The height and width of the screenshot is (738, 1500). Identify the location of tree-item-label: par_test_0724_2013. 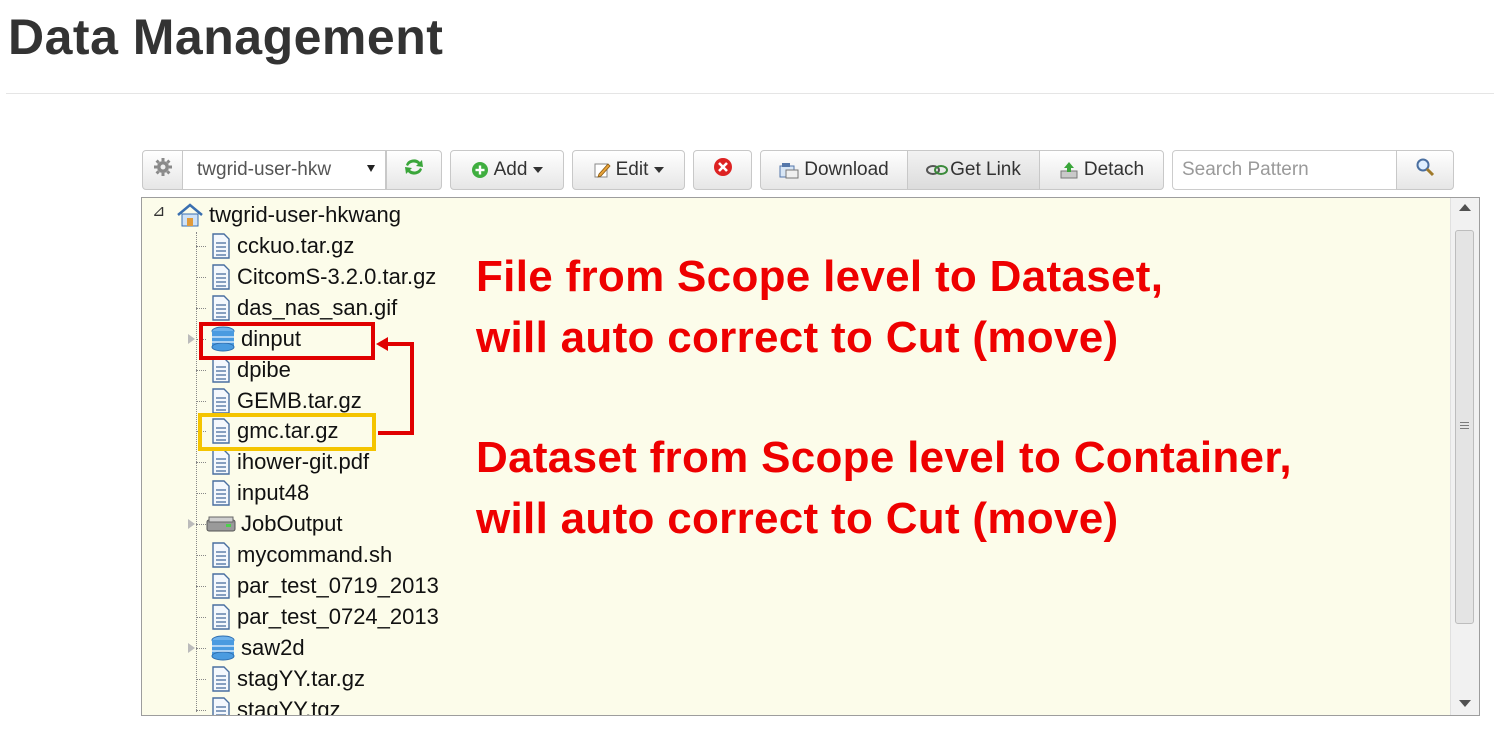
(338, 616).